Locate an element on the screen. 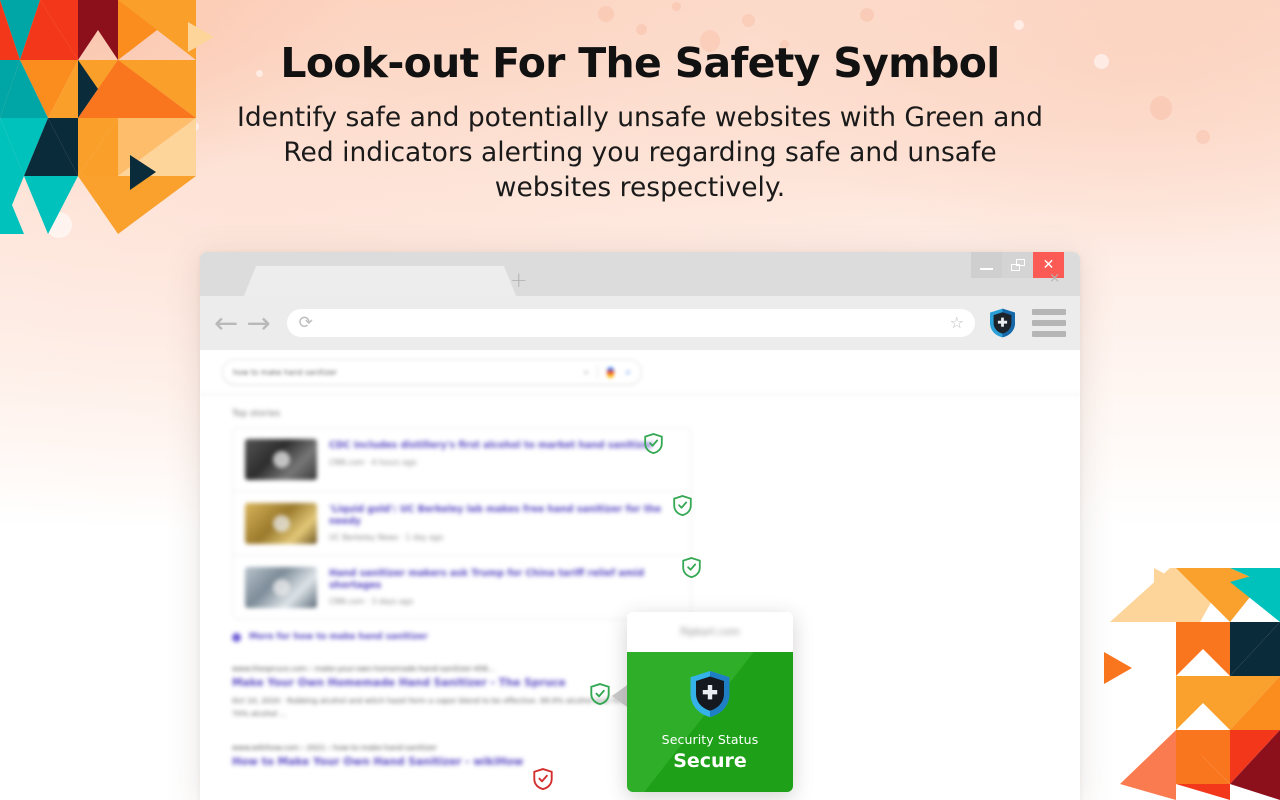  popup-status-panel: Security Status Secure is located at coordinates (710, 722).